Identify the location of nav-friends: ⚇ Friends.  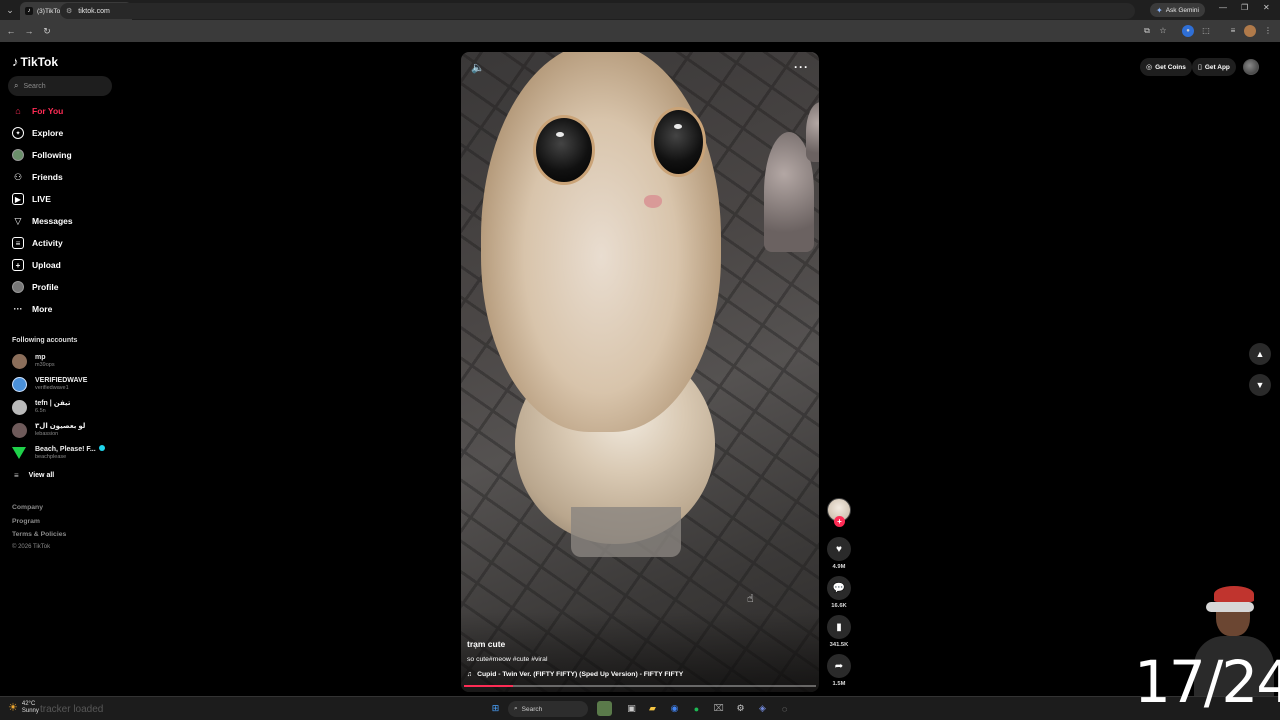
(37, 177).